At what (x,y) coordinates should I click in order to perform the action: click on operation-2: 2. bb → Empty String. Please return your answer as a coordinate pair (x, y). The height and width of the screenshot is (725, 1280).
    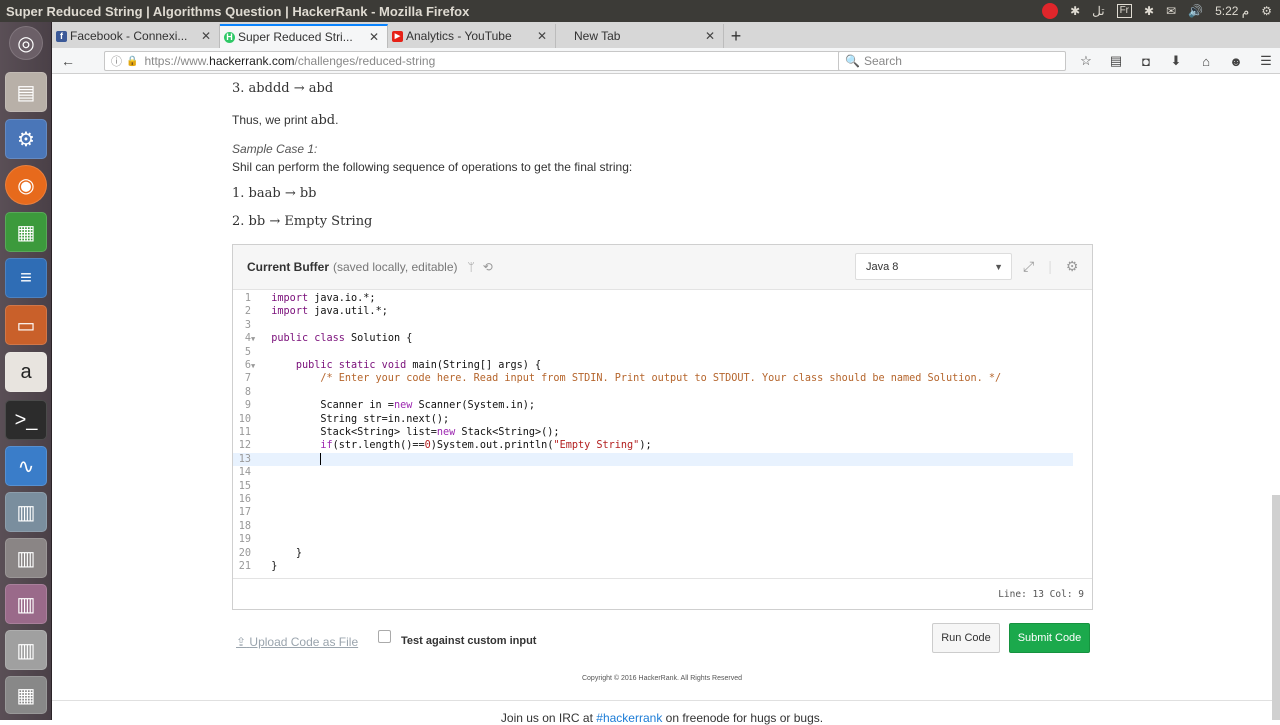
    Looking at the image, I should click on (302, 221).